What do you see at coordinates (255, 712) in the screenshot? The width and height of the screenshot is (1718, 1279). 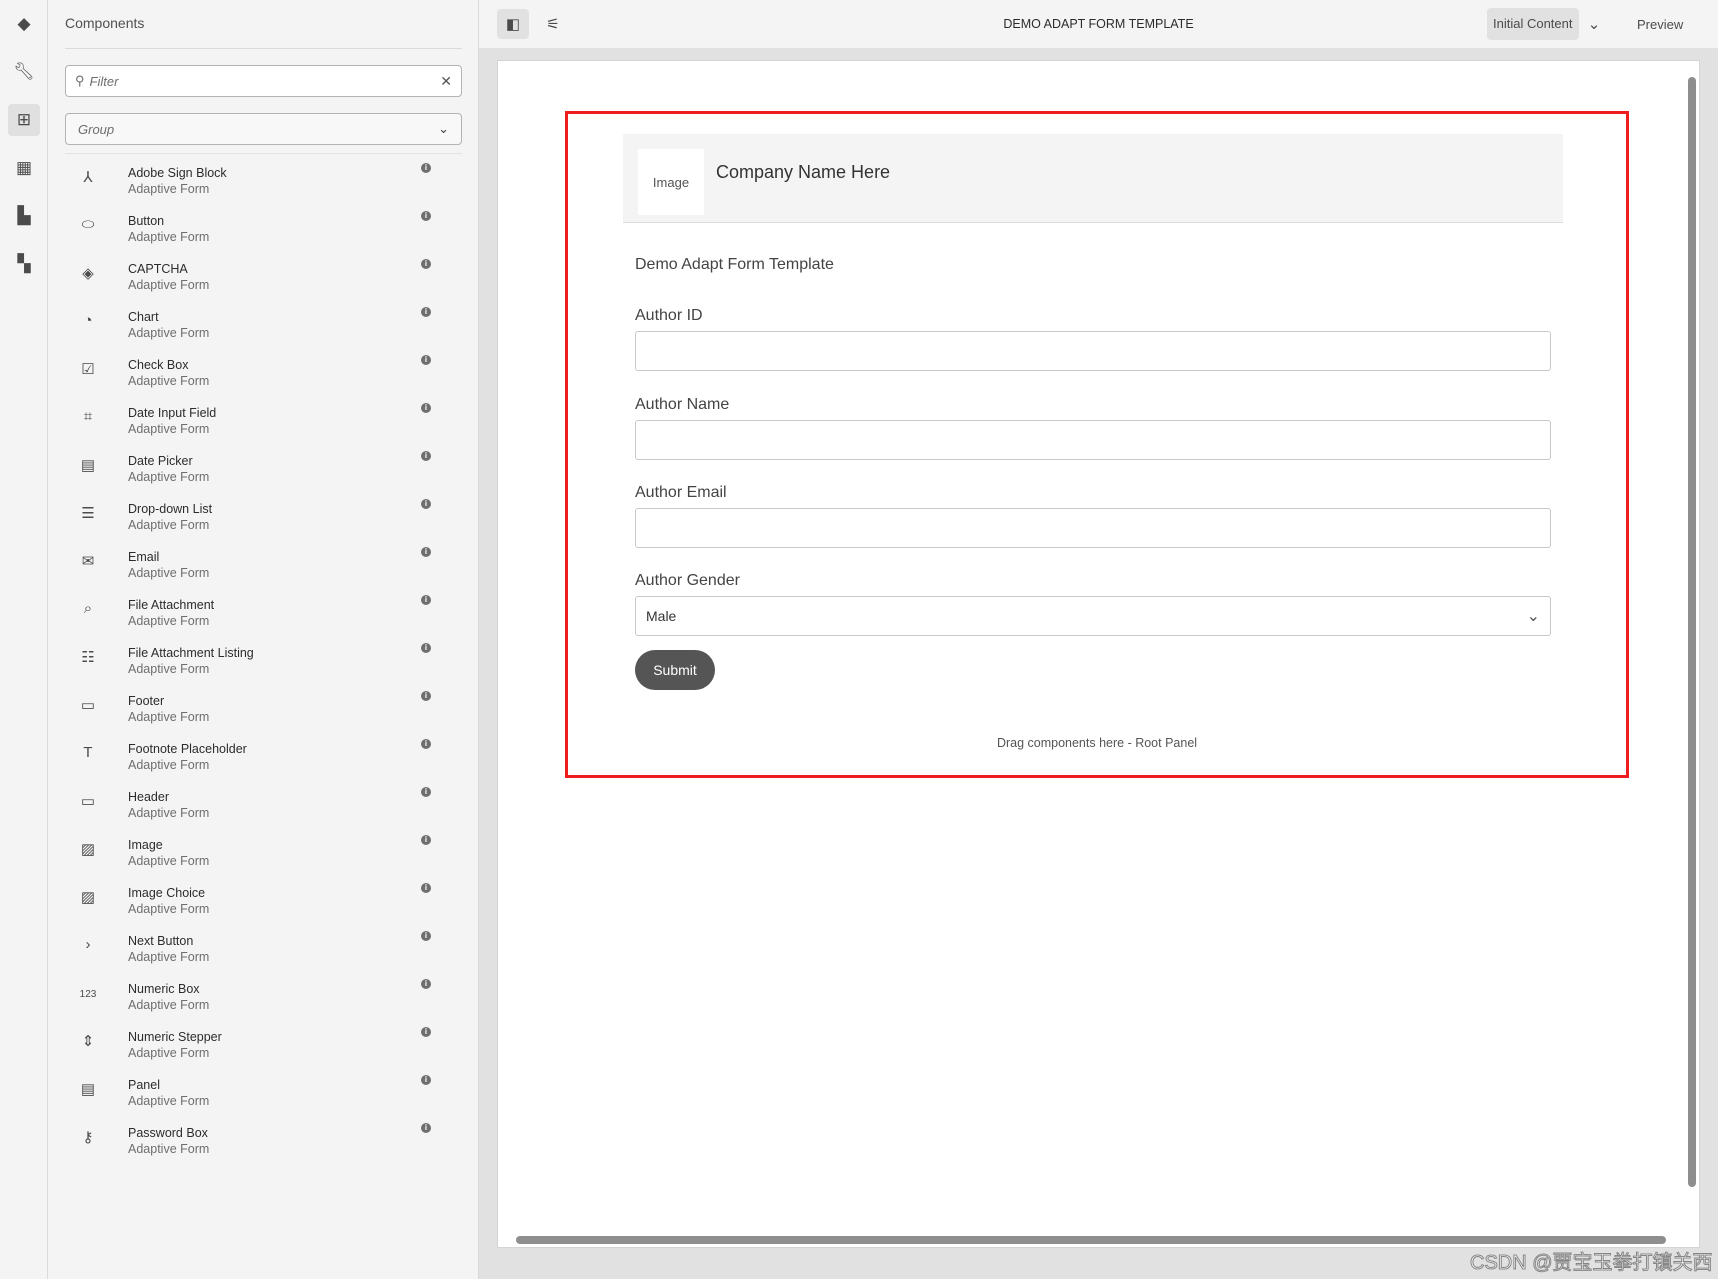 I see `list-item: ▭ Footer Adaptive Form i` at bounding box center [255, 712].